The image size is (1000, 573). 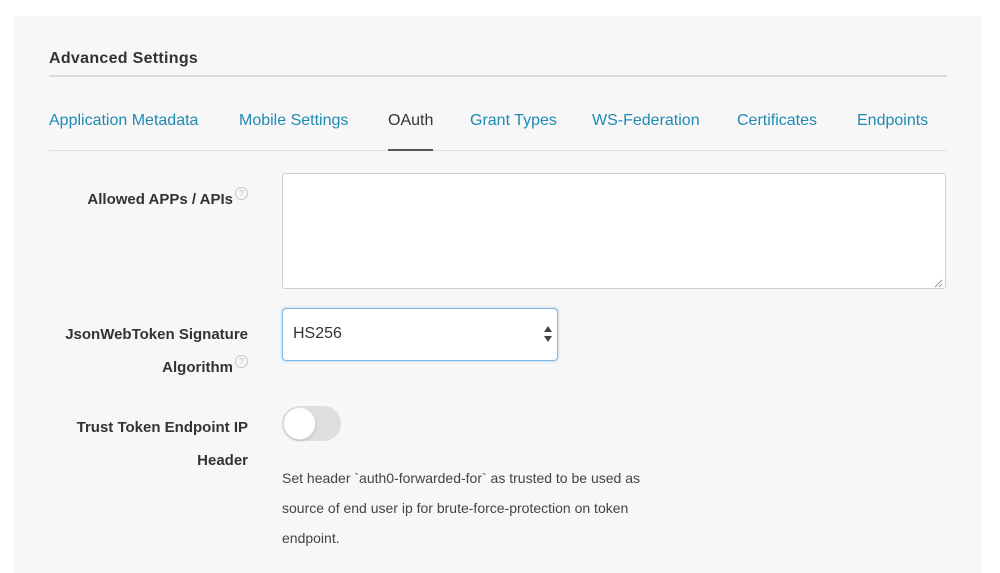 What do you see at coordinates (148, 367) in the screenshot?
I see `jwt-algorithm-label-line2-wrap: Algorithm?` at bounding box center [148, 367].